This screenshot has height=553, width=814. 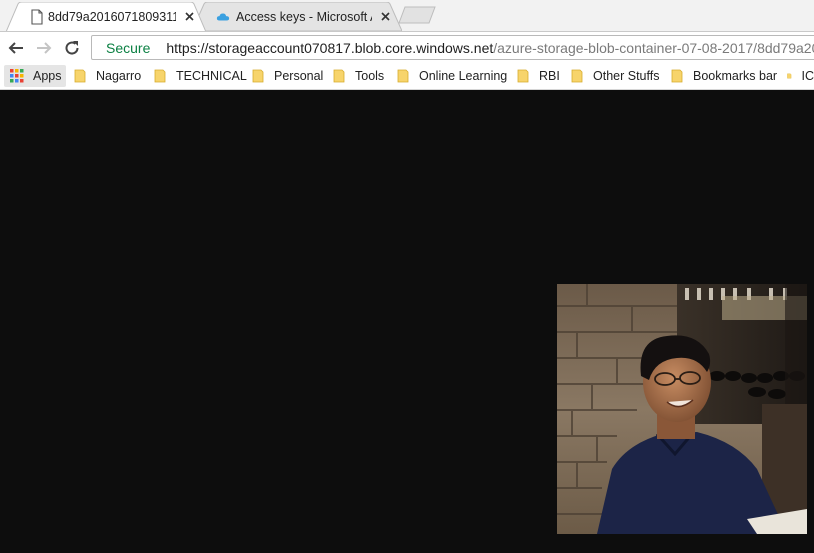 What do you see at coordinates (128, 47) in the screenshot?
I see `security-label: Secure` at bounding box center [128, 47].